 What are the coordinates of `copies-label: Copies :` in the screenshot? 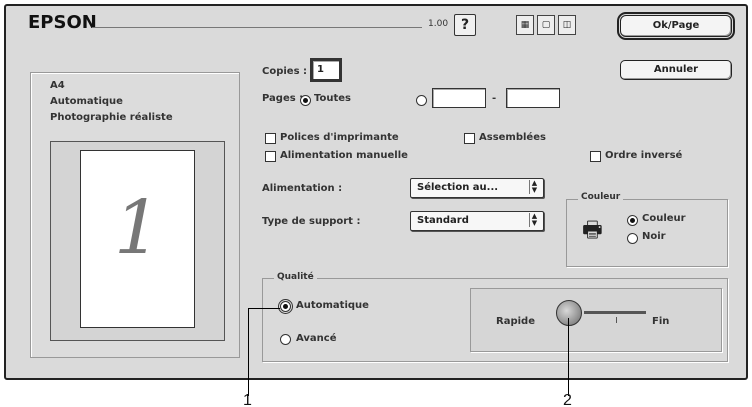 It's located at (285, 71).